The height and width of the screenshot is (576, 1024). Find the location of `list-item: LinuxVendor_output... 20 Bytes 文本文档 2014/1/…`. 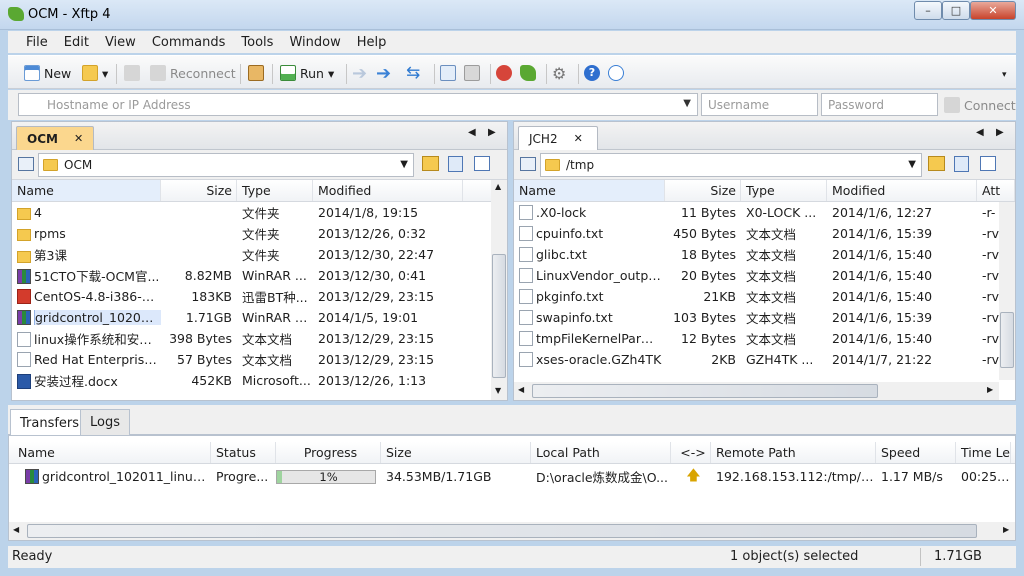

list-item: LinuxVendor_output... 20 Bytes 文本文档 2014/1/… is located at coordinates (764, 275).